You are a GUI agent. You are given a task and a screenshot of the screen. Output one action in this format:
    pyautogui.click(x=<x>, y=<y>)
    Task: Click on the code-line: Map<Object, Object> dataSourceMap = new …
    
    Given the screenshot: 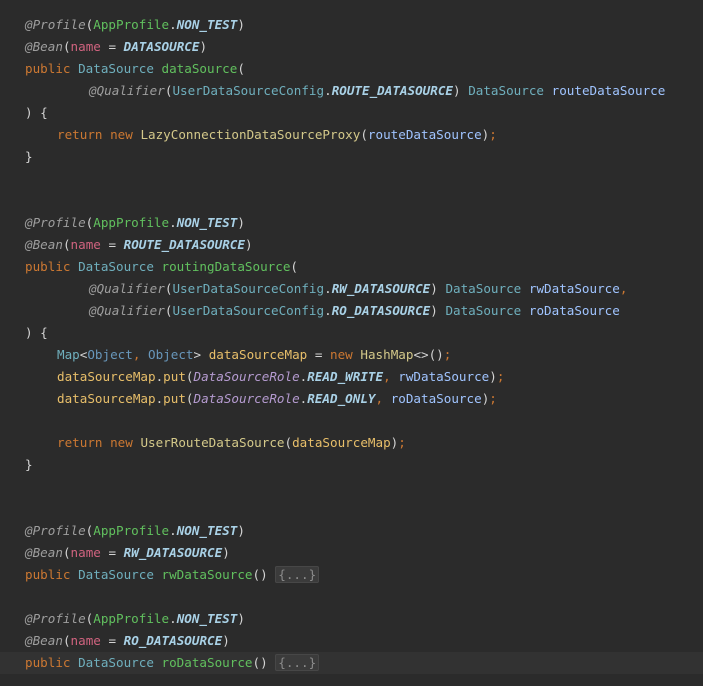 What is the action you would take?
    pyautogui.click(x=351, y=355)
    